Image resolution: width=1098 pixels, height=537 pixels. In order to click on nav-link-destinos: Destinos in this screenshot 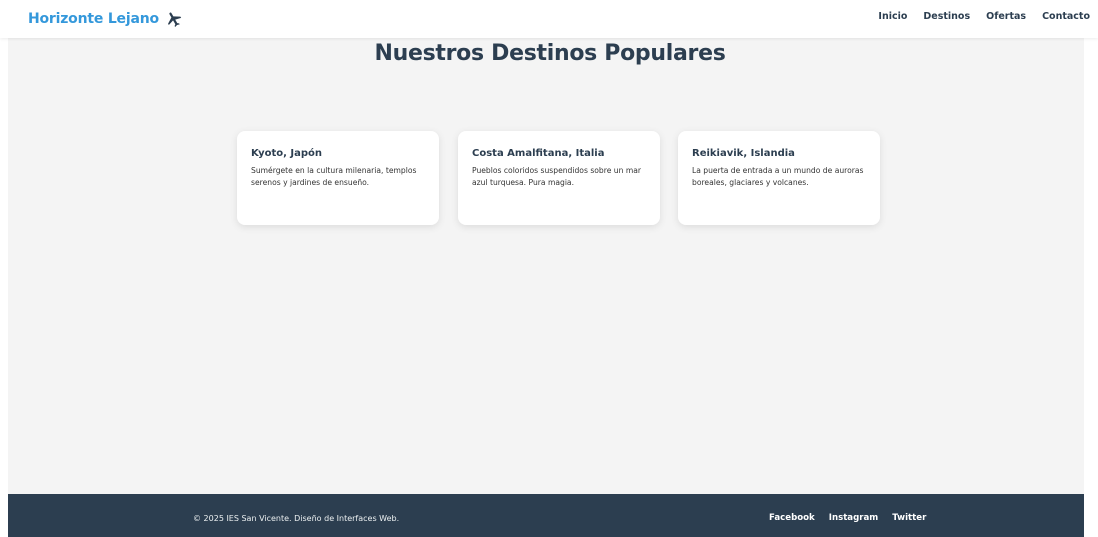, I will do `click(946, 16)`.